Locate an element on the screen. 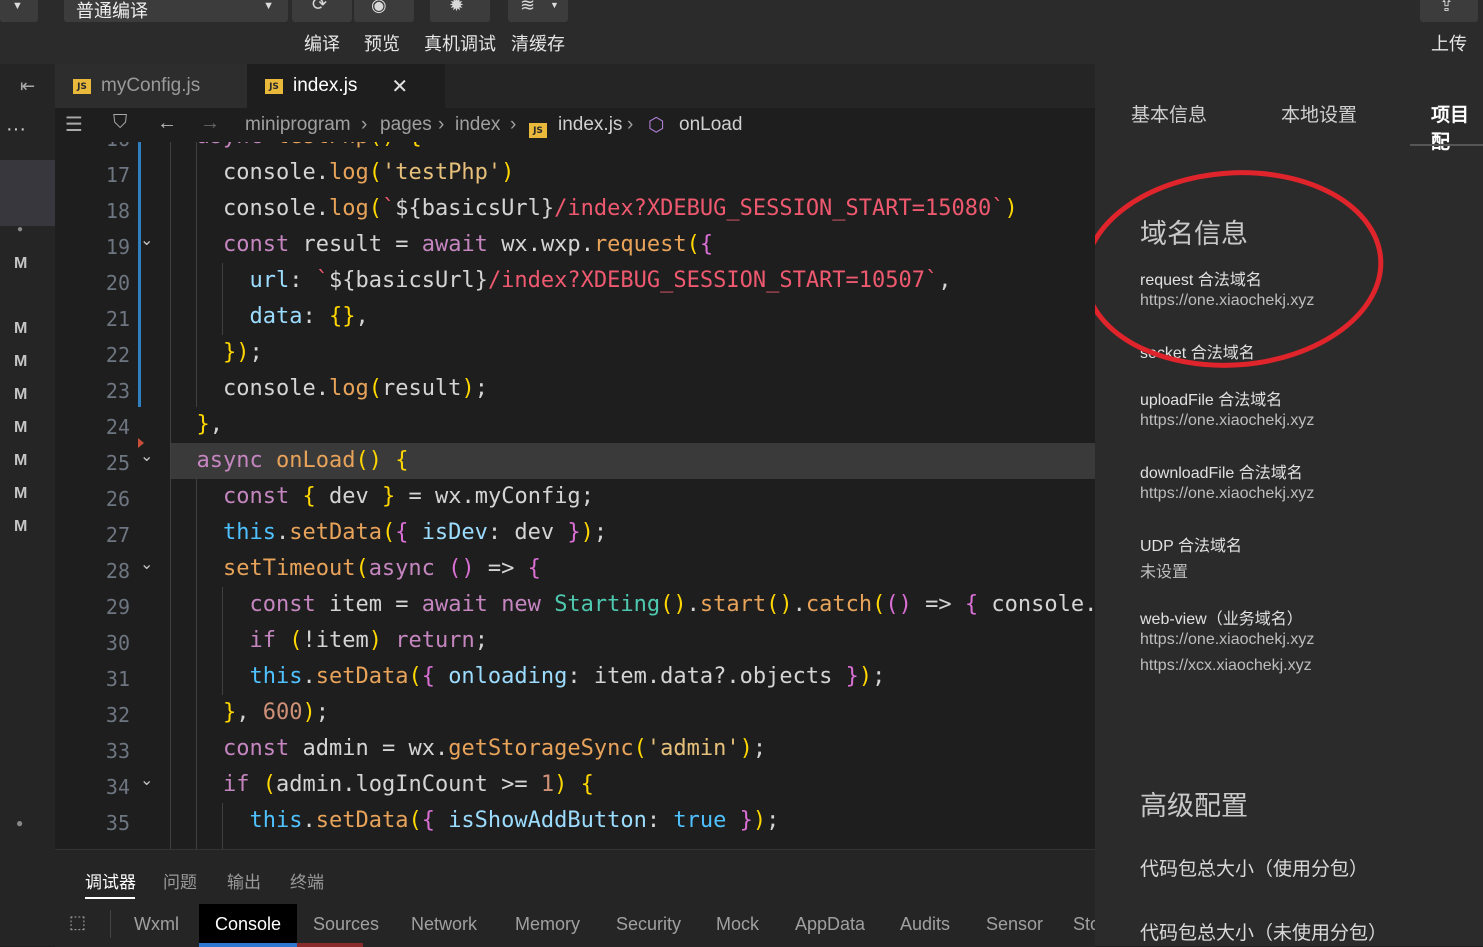 Image resolution: width=1483 pixels, height=947 pixels. breadcrumb-item: pages is located at coordinates (406, 125).